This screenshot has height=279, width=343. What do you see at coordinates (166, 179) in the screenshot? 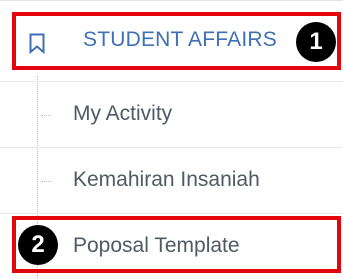
I see `menu-item-label: Kemahiran Insaniah` at bounding box center [166, 179].